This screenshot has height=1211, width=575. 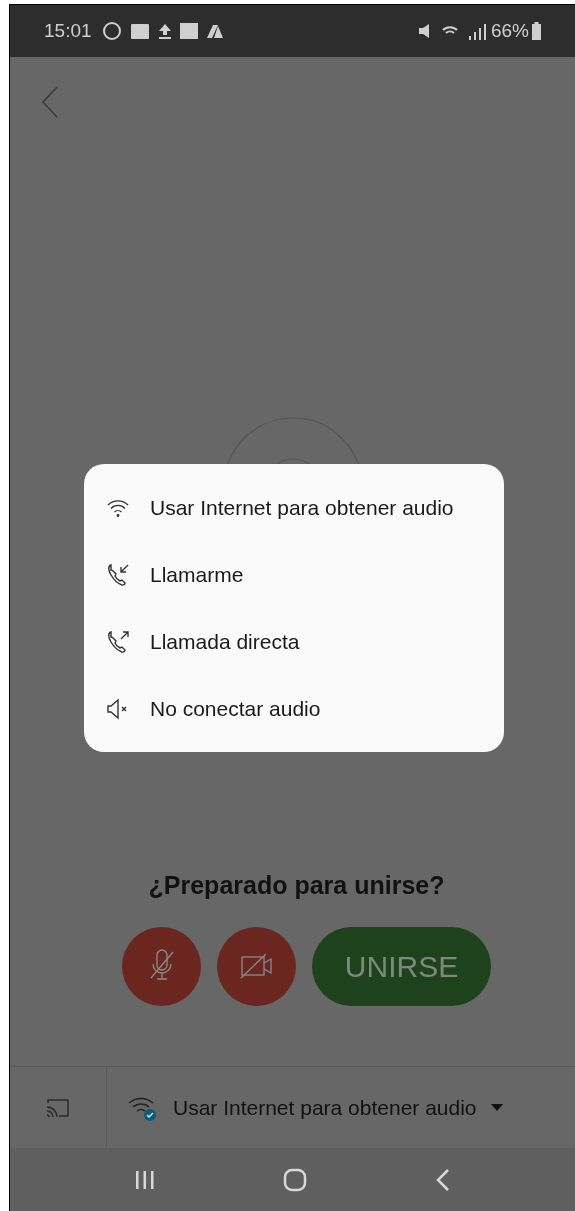 I want to click on audio-option: Llamada directa, so click(x=294, y=641).